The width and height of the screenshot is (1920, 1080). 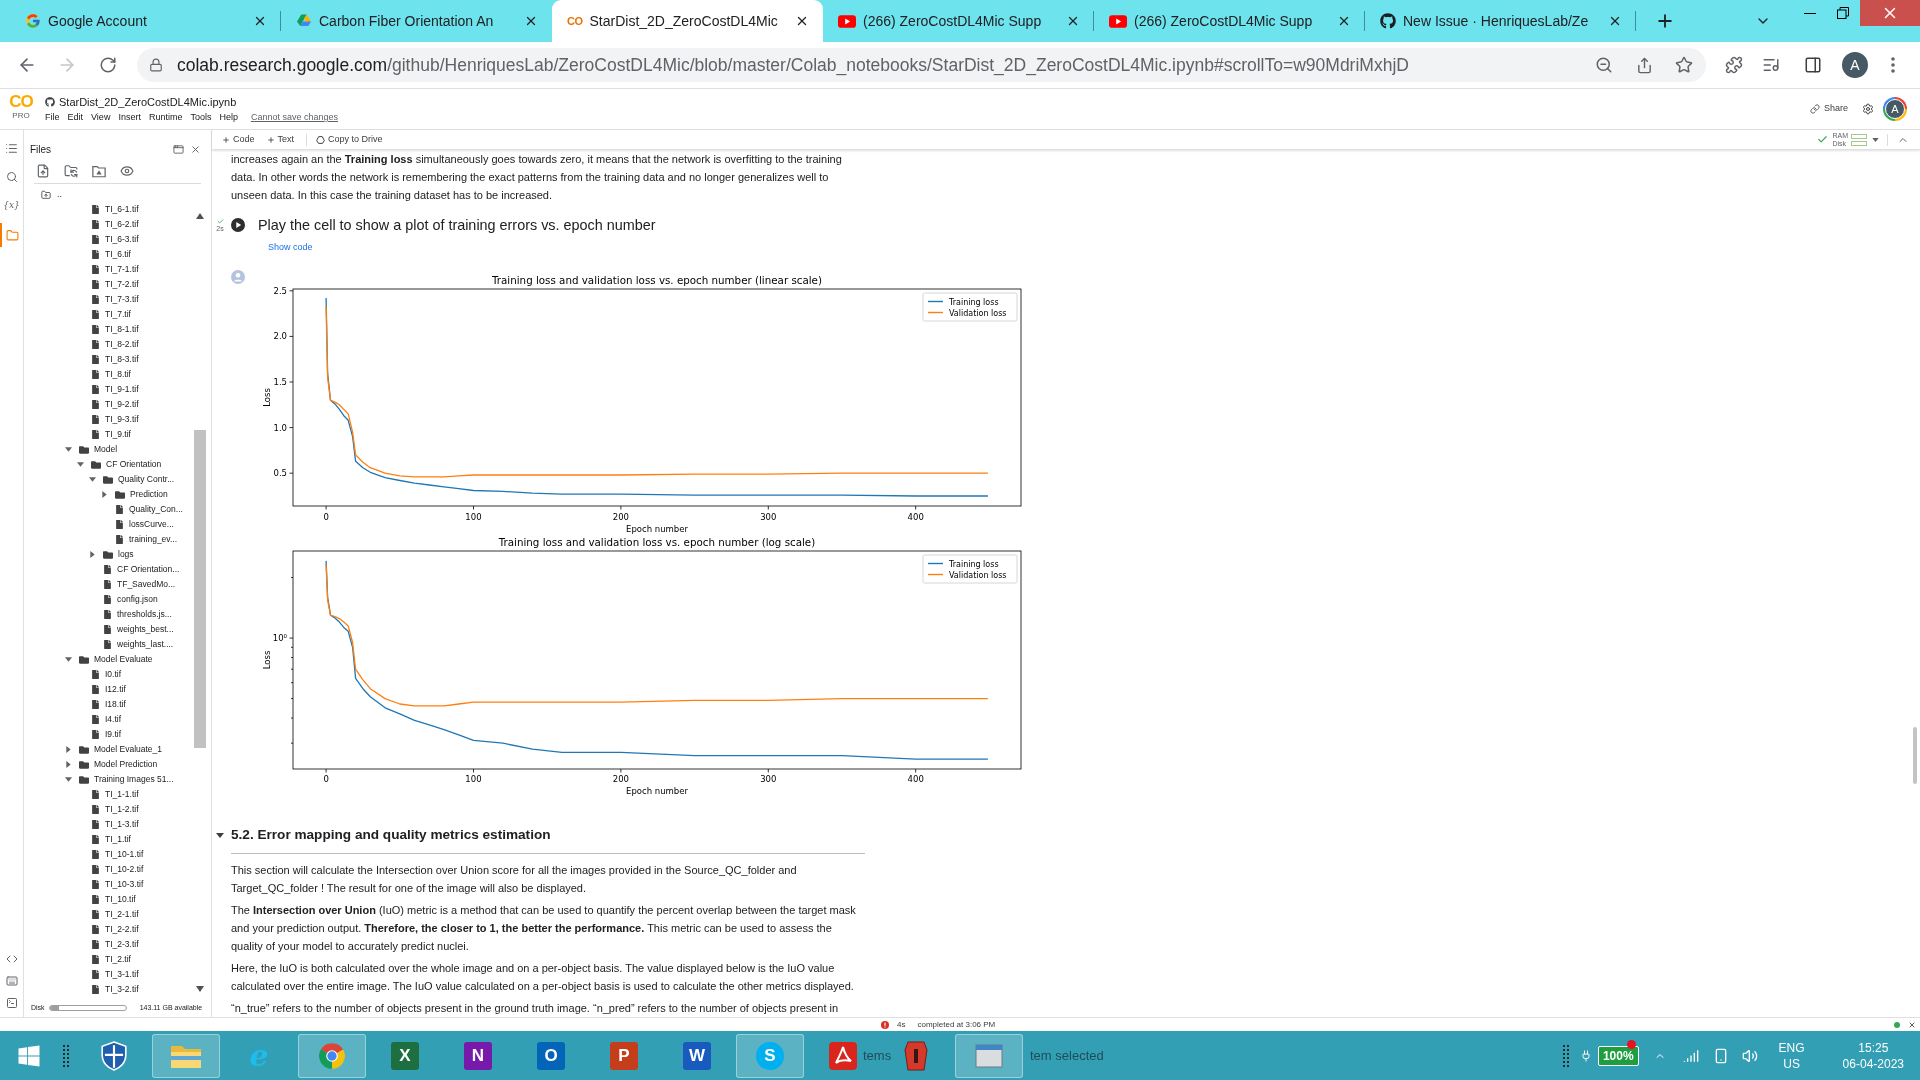 What do you see at coordinates (416, 21) in the screenshot?
I see `browser-tab: Carbon Fiber Orientation An` at bounding box center [416, 21].